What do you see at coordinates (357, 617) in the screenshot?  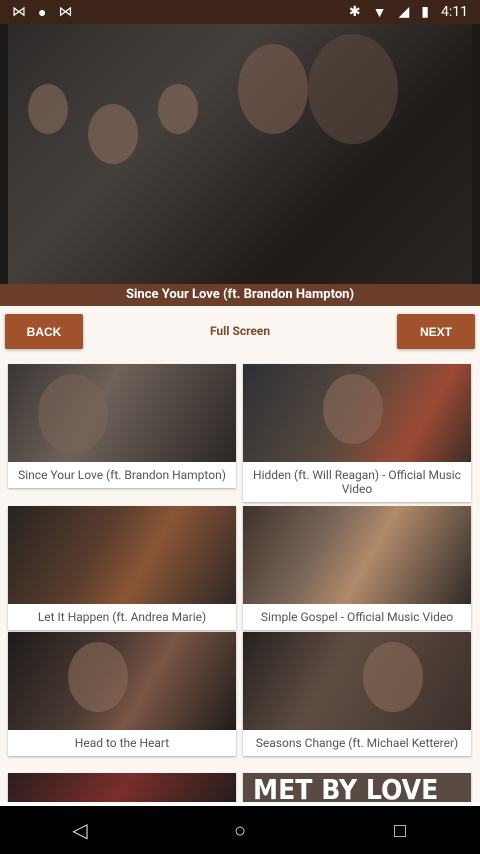 I see `video-title: Simple Gospel - Official Music Video` at bounding box center [357, 617].